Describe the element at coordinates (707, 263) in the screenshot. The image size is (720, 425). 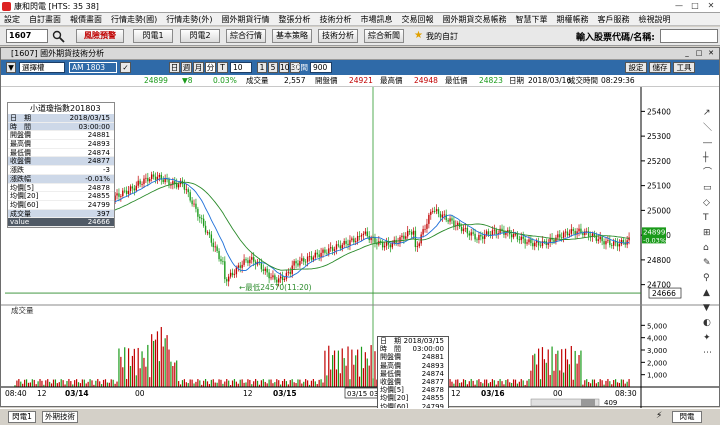
I see `drawing-tool-icon: ✎` at that location.